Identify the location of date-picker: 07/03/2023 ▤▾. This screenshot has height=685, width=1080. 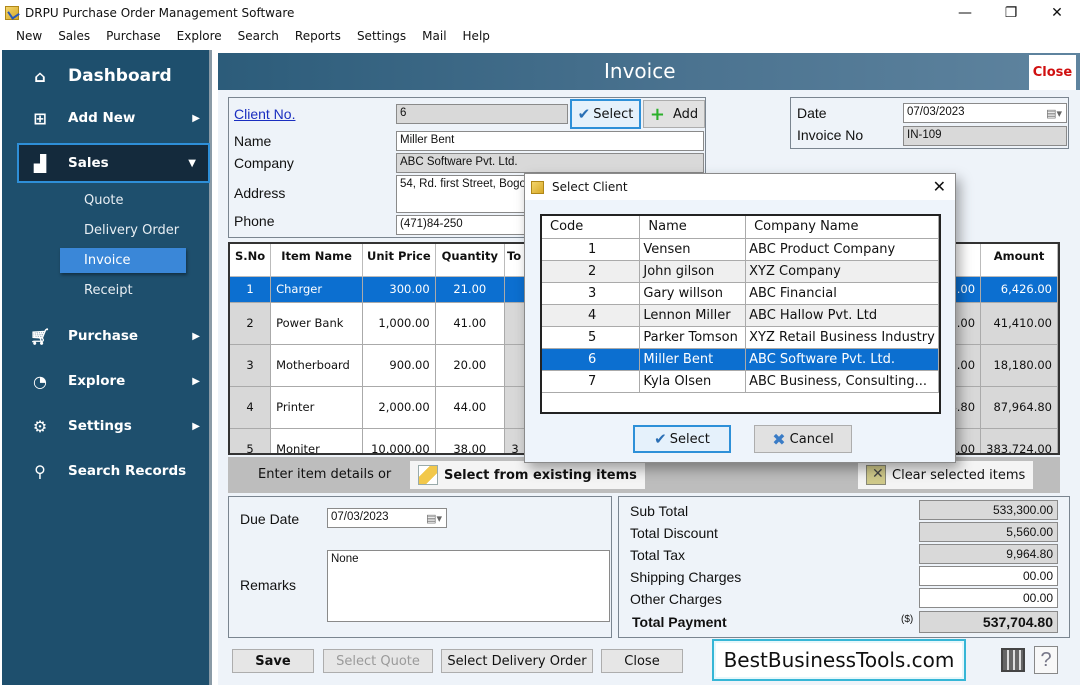
(985, 113).